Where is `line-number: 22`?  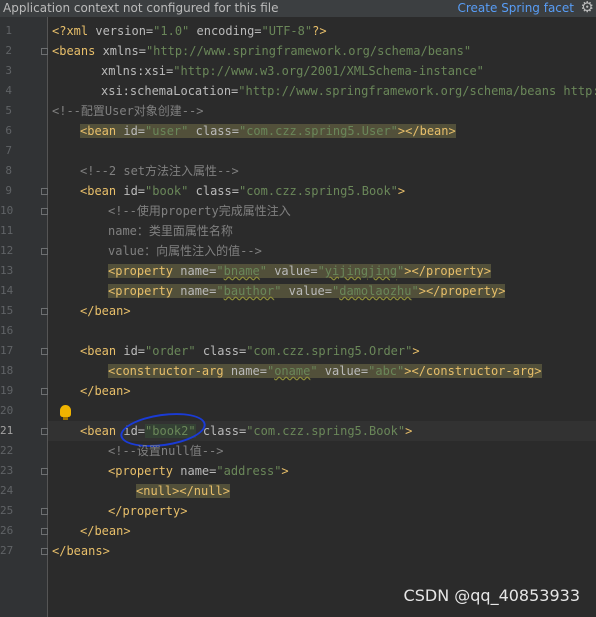
line-number: 22 is located at coordinates (7, 450).